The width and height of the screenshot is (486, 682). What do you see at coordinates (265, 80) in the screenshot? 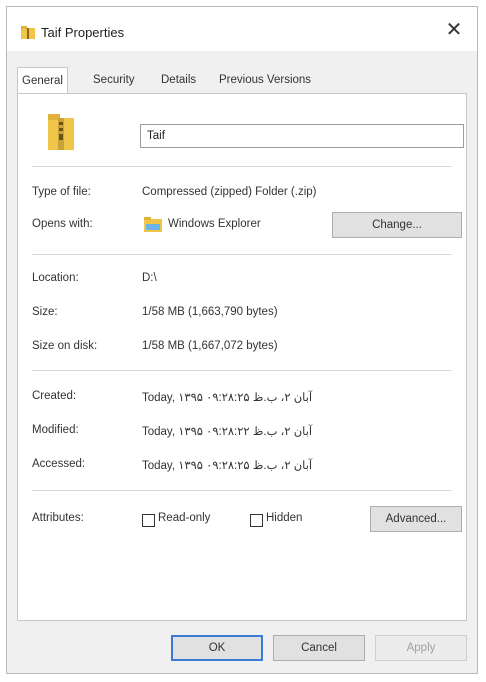
I see `tab-previous-versions: Previous Versions` at bounding box center [265, 80].